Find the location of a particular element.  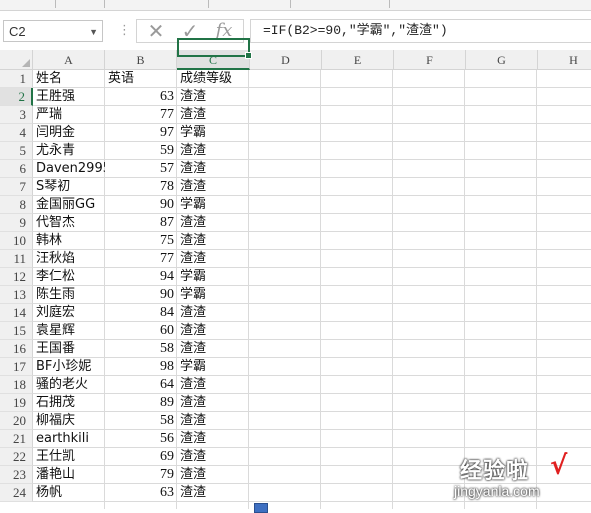

row-header: 21 is located at coordinates (16, 439).